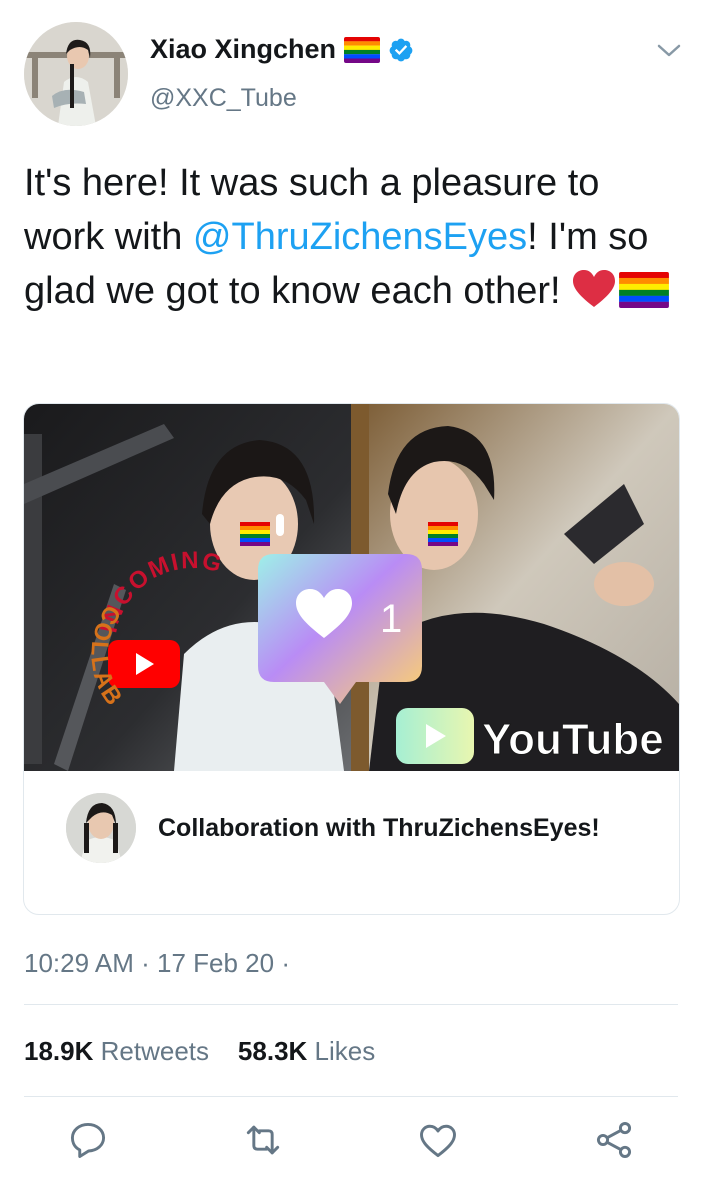  What do you see at coordinates (59, 1051) in the screenshot?
I see `retweets-count: 18.9K` at bounding box center [59, 1051].